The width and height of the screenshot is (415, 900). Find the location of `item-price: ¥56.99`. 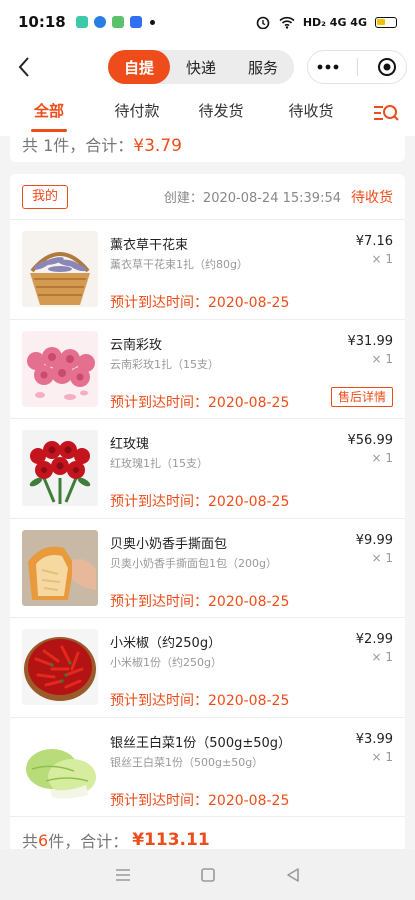

item-price: ¥56.99 is located at coordinates (370, 440).